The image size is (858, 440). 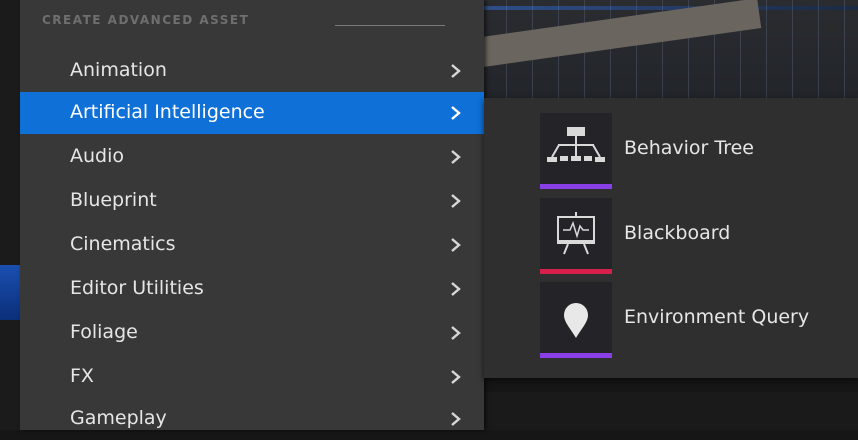 I want to click on background-left, so click(x=10, y=215).